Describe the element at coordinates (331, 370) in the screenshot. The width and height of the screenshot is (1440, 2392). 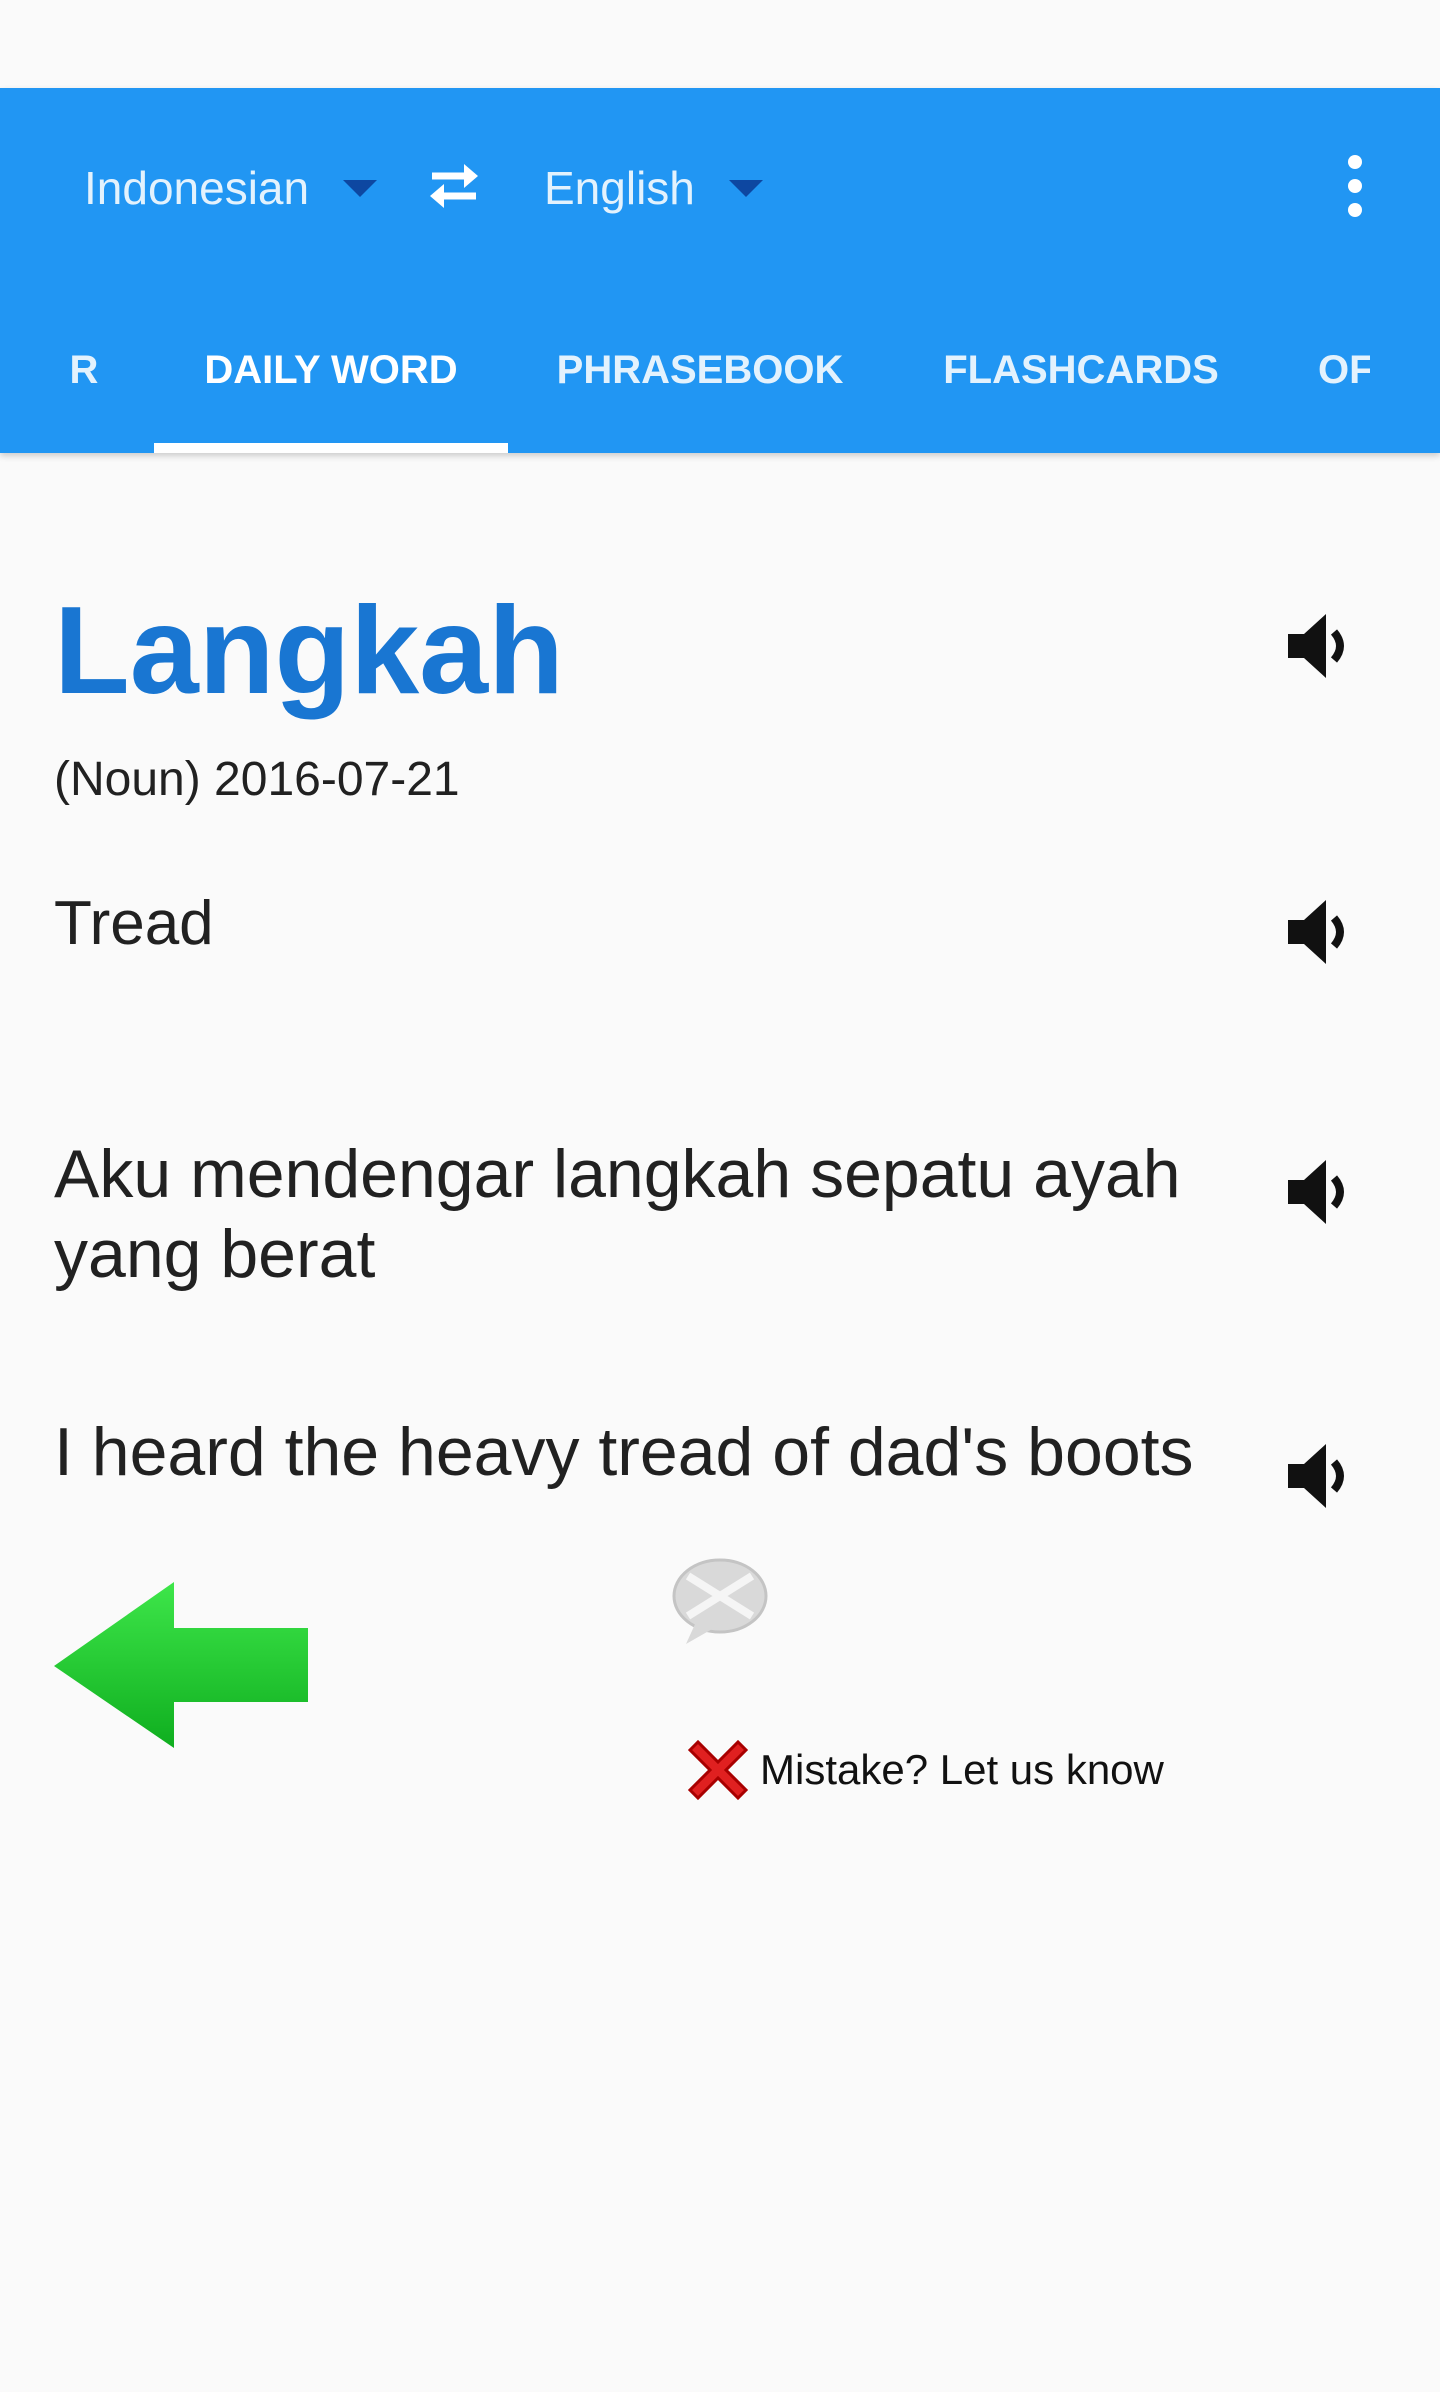
I see `tab-daily-word: DAILY WORD` at that location.